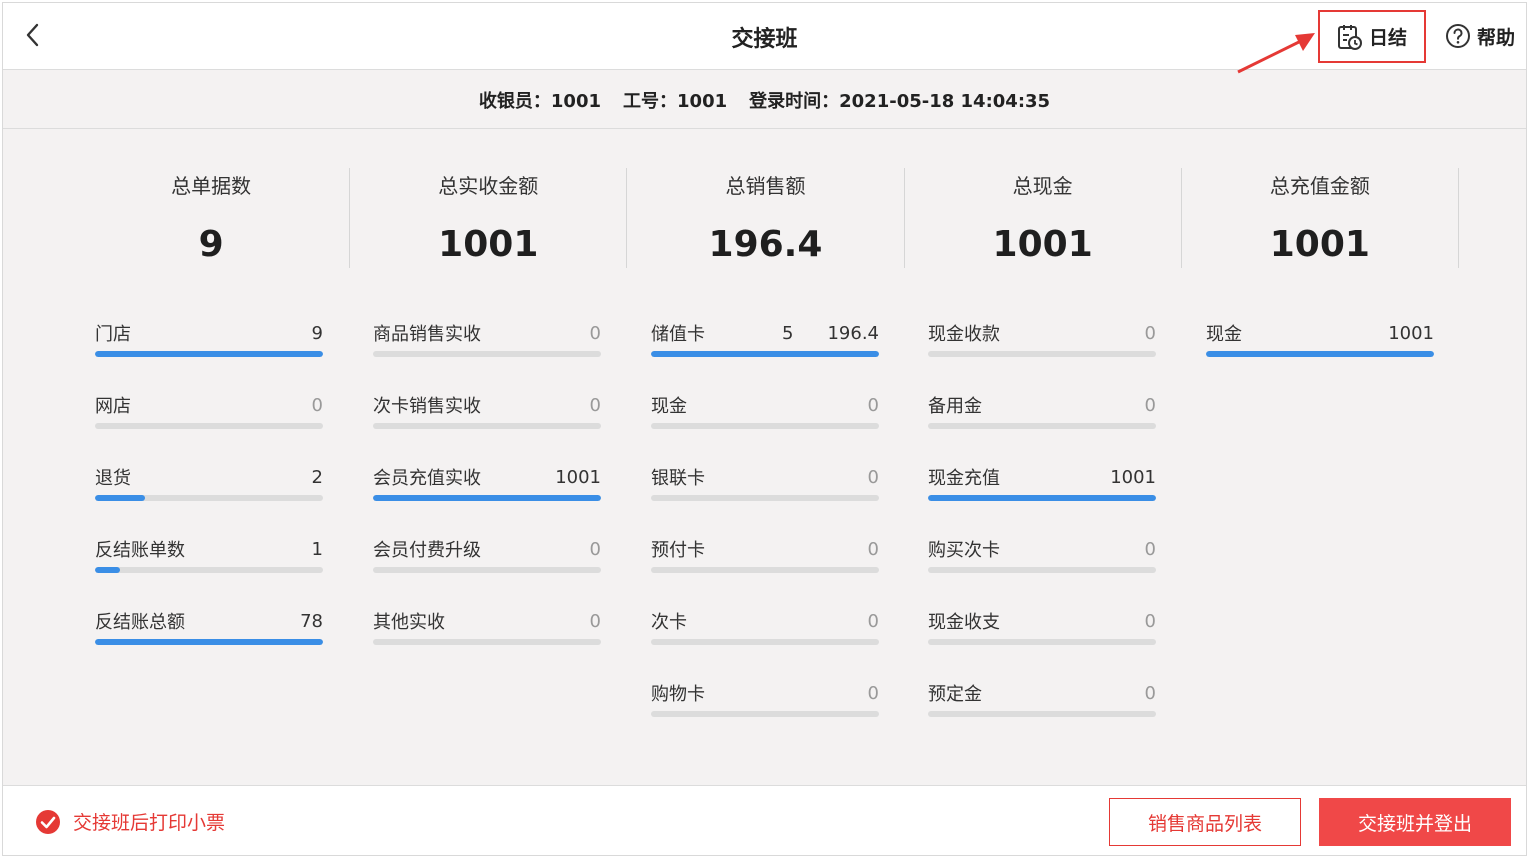 This screenshot has height=858, width=1529. I want to click on detail-item: 预付卡 0, so click(765, 571).